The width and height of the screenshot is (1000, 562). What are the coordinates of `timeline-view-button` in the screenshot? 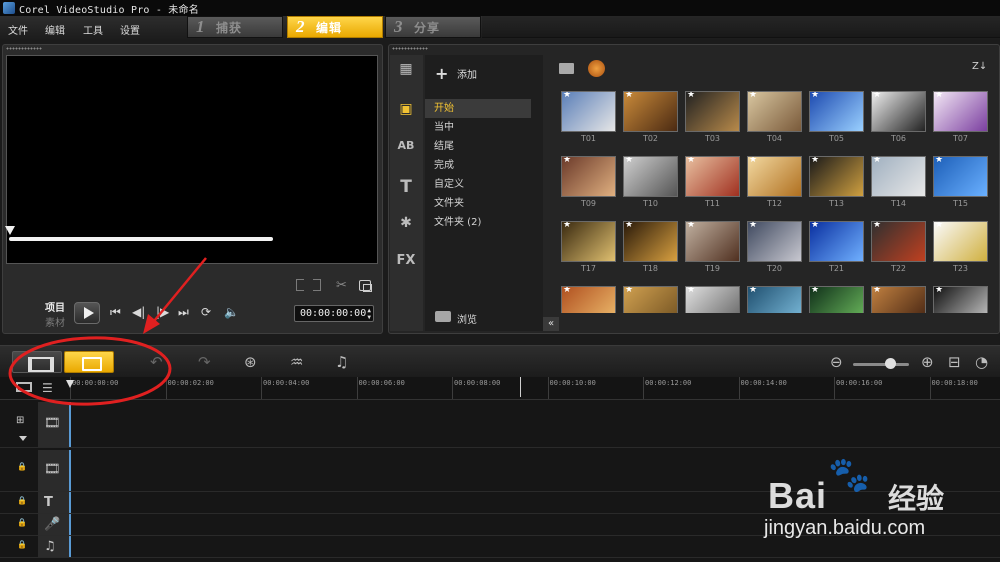 It's located at (89, 362).